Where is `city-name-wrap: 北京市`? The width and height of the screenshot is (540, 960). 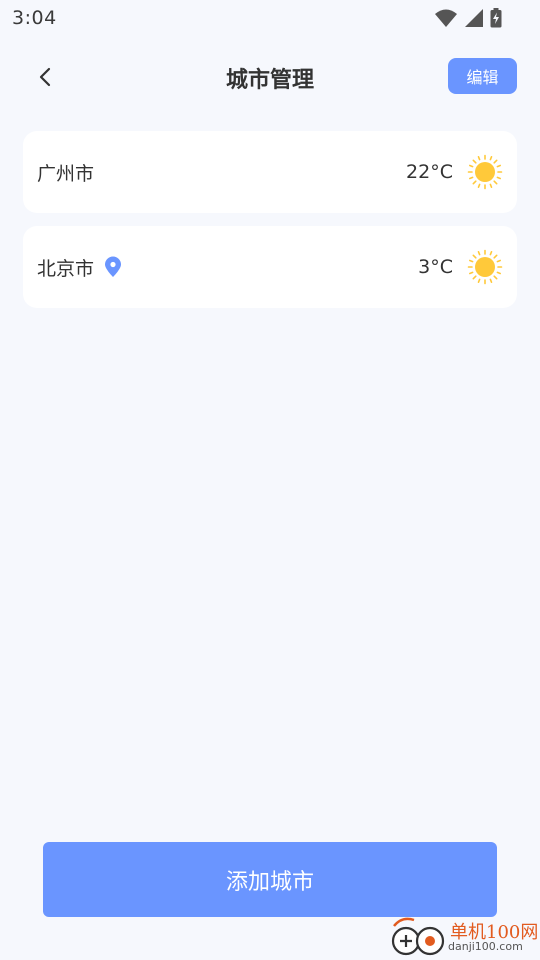
city-name-wrap: 北京市 is located at coordinates (79, 267).